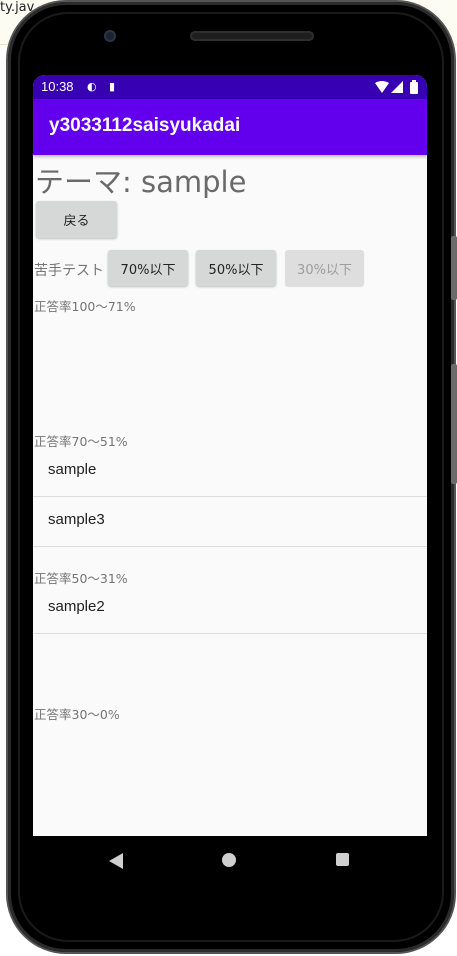  Describe the element at coordinates (141, 182) in the screenshot. I see `theme-title: テーマ: sample` at that location.